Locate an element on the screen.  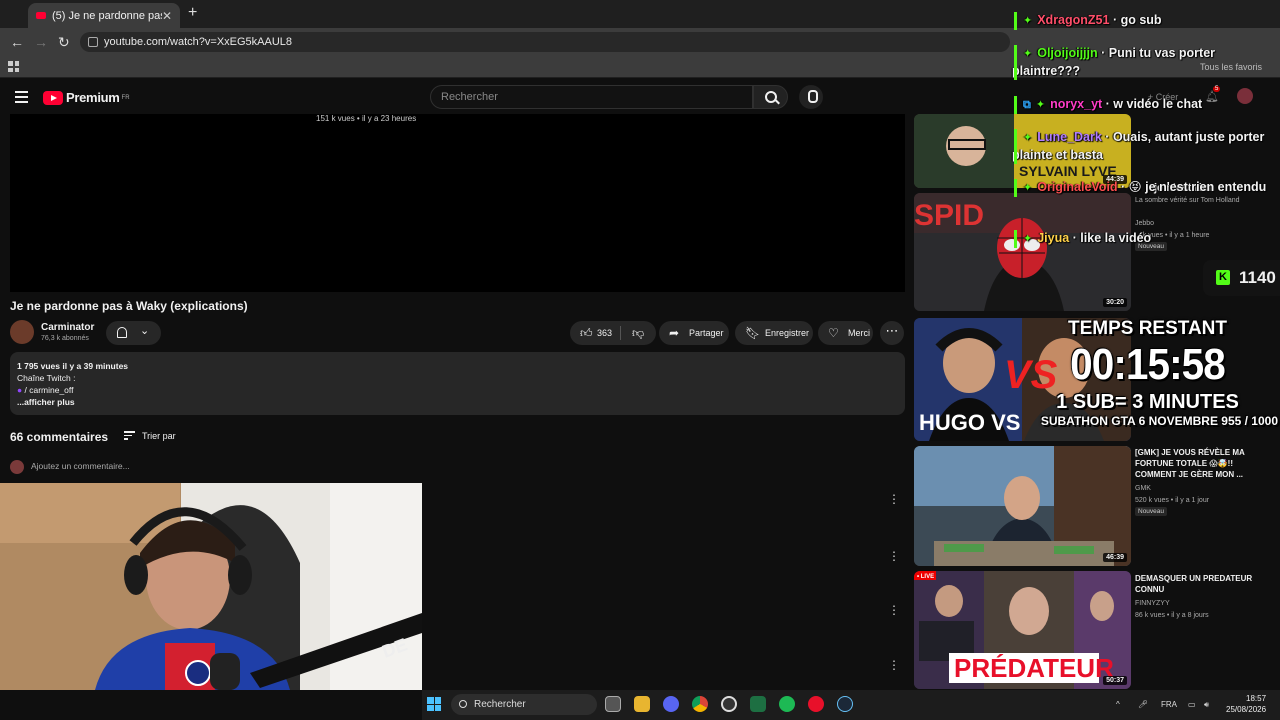
thumbnail-image is located at coordinates (1022, 506).